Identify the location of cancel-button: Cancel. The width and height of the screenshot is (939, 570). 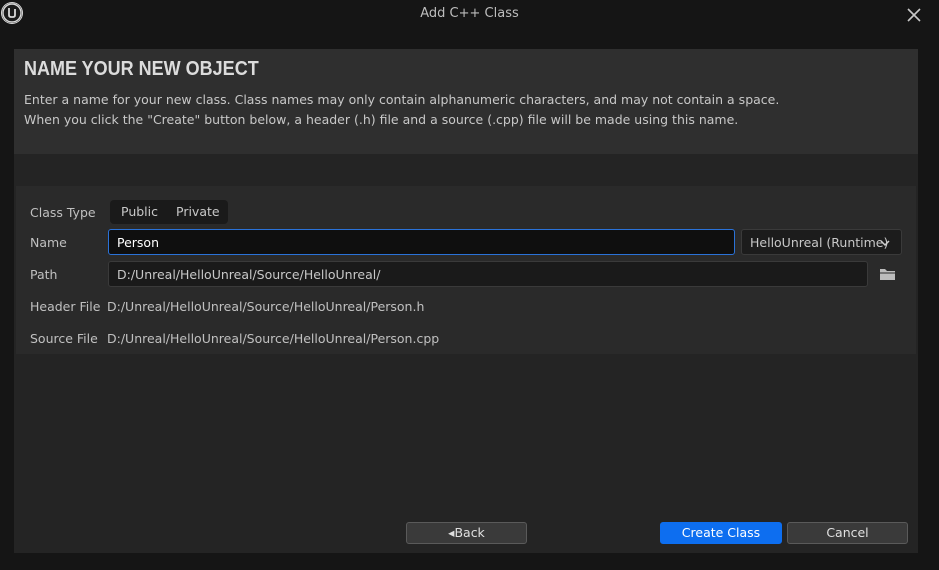
(847, 533).